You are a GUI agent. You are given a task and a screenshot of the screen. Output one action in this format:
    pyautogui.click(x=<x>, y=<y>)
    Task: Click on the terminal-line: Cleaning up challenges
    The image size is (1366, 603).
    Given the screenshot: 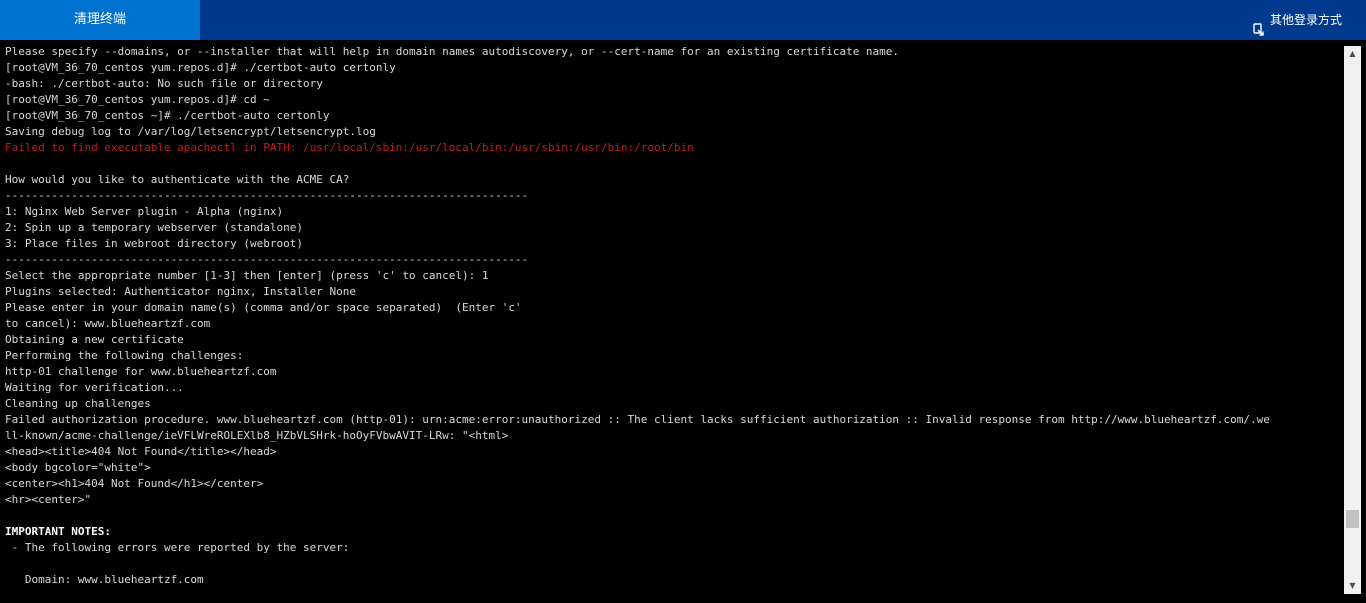 What is the action you would take?
    pyautogui.click(x=78, y=403)
    